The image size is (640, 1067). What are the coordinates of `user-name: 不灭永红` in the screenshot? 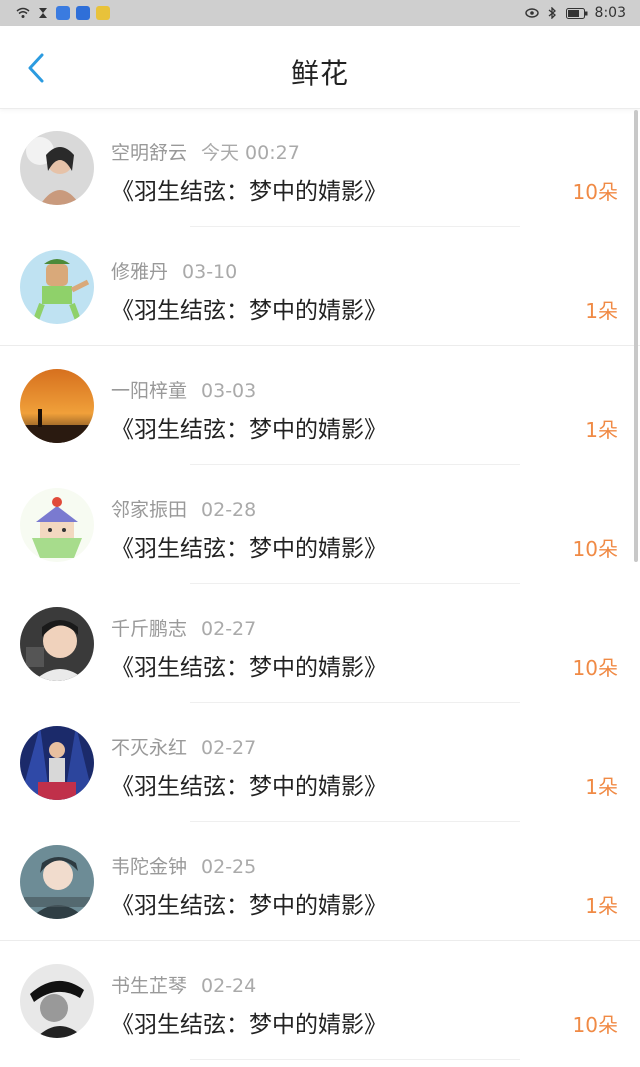 It's located at (149, 748).